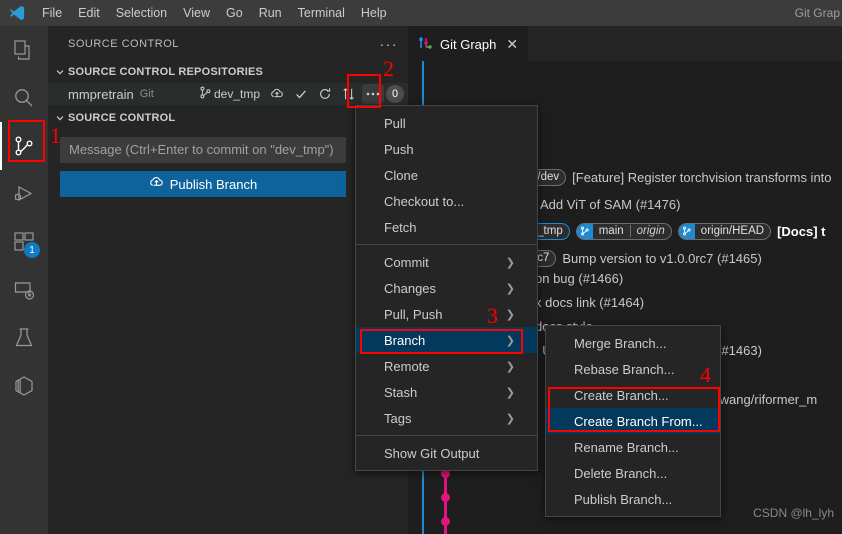  I want to click on graph-row: Add ViT of SAM (#1476), so click(610, 204).